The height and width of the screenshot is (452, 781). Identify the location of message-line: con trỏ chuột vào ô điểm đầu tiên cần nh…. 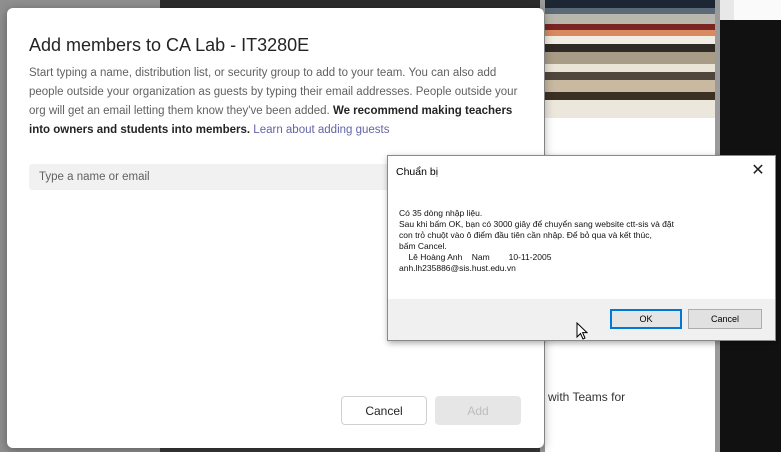
(525, 235).